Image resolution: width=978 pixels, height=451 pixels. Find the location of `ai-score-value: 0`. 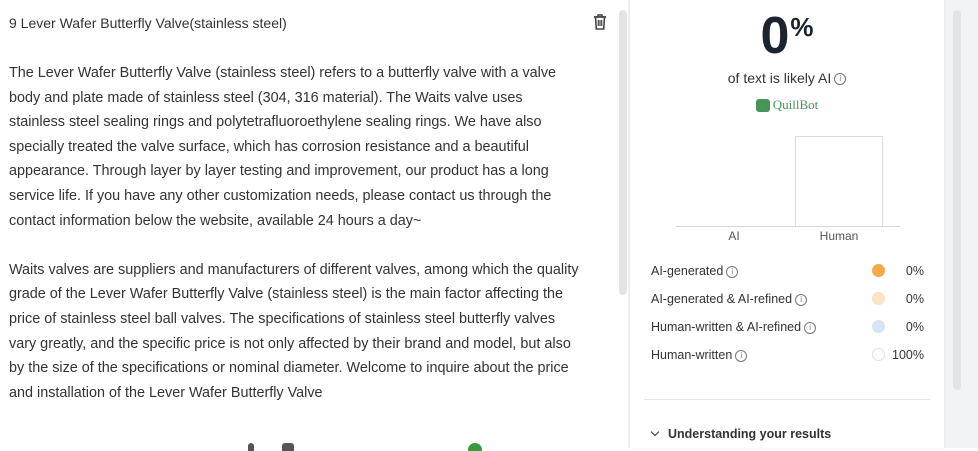

ai-score-value: 0 is located at coordinates (775, 36).